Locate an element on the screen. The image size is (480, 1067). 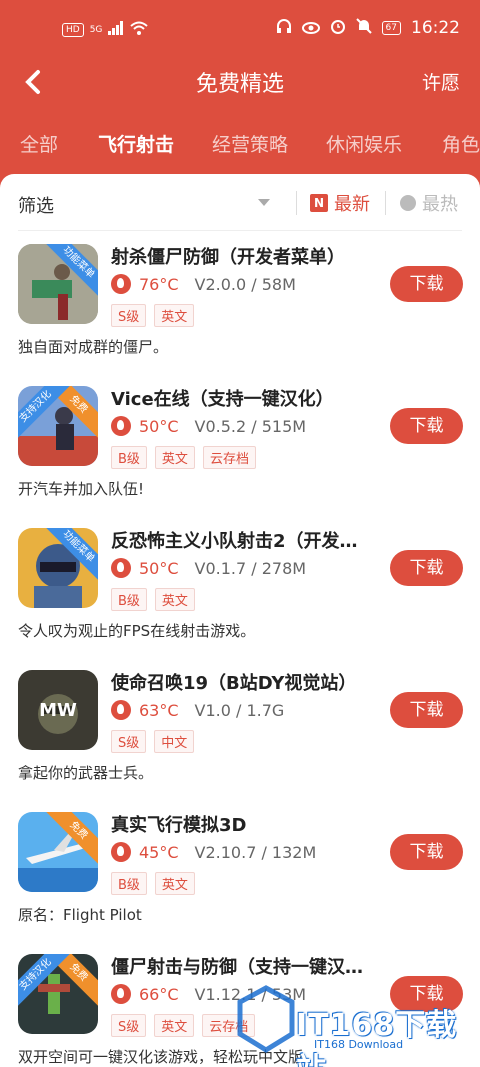
filter-bar: 筛选 N 最新 最热 is located at coordinates (240, 202).